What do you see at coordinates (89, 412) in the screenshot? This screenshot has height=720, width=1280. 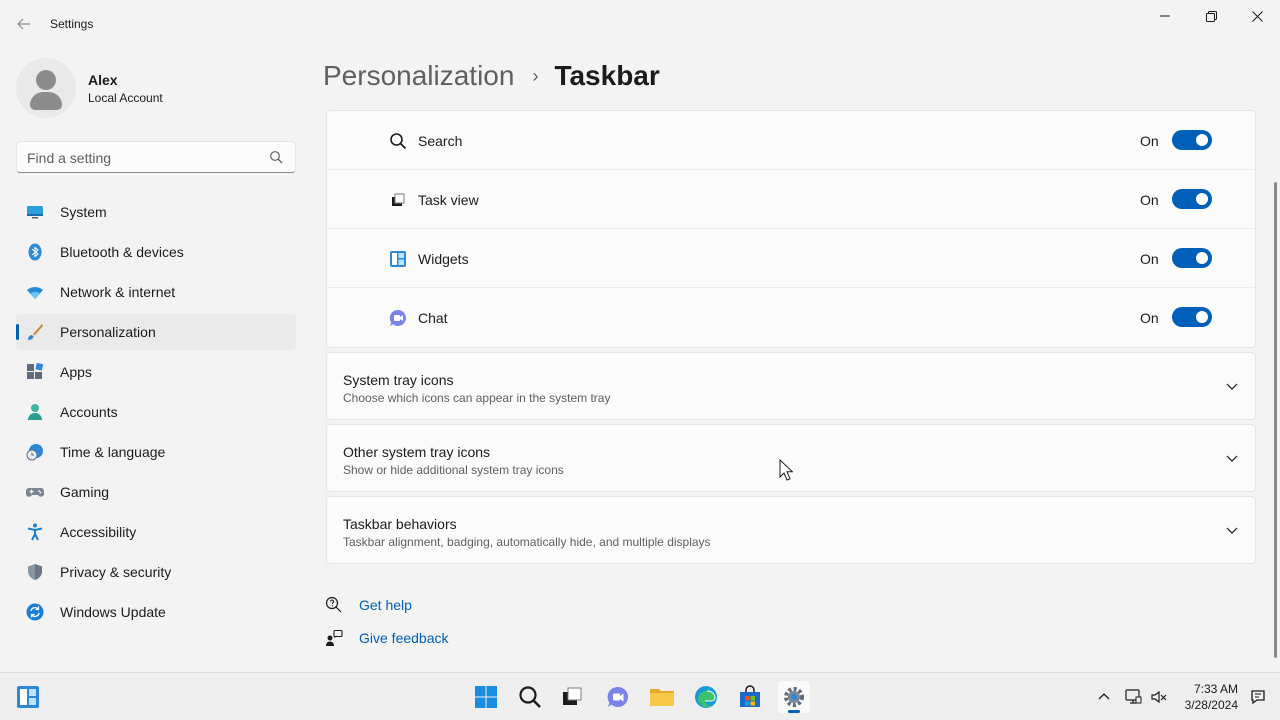 I see `sidebar-item-label: Accounts` at bounding box center [89, 412].